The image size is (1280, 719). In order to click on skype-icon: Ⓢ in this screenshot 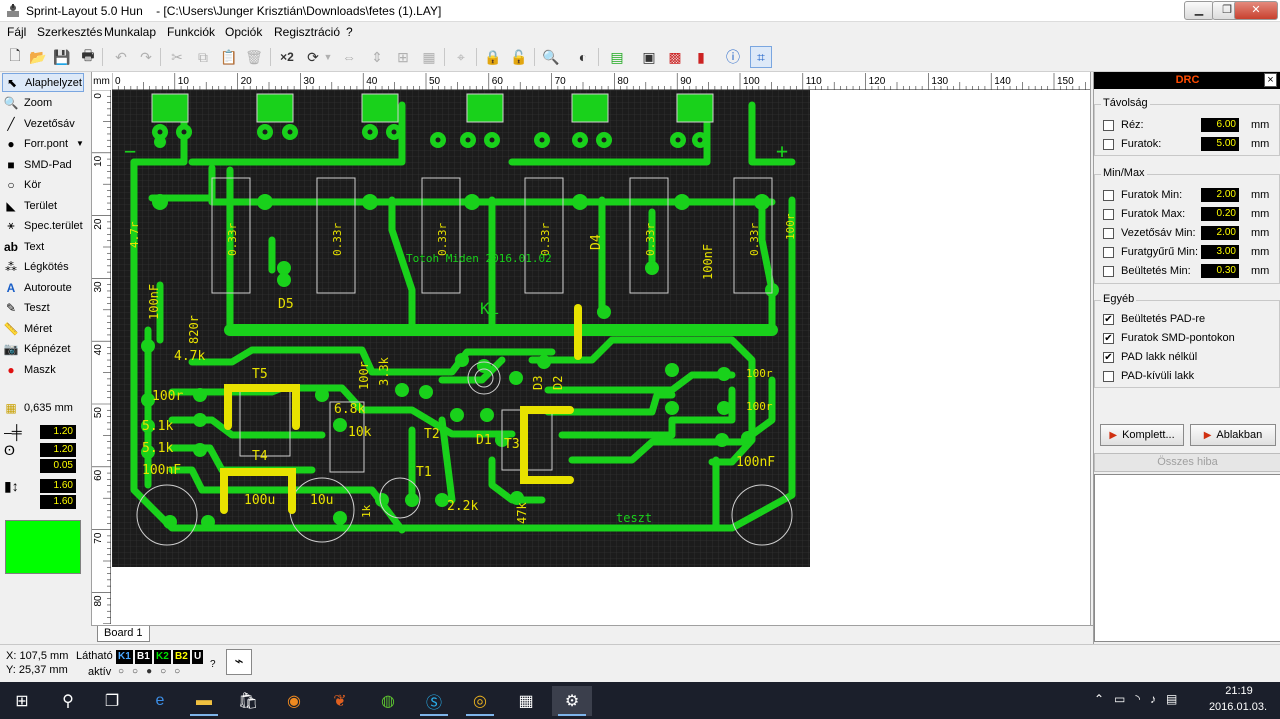, I will do `click(434, 701)`.